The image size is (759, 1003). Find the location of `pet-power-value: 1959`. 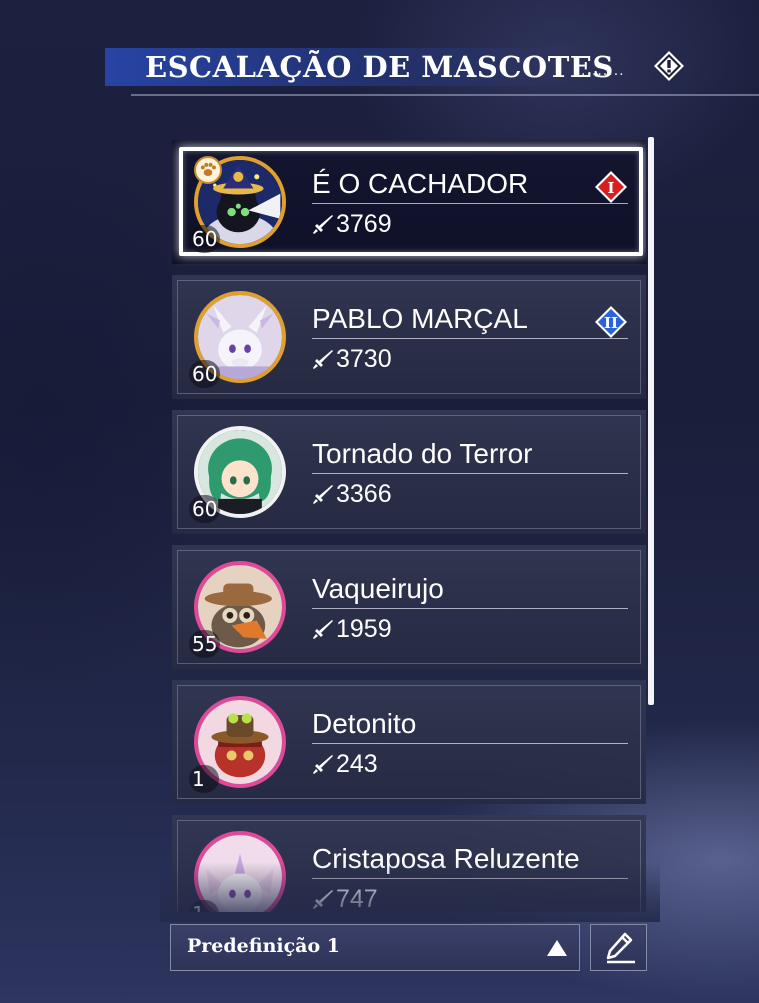

pet-power-value: 1959 is located at coordinates (364, 629).